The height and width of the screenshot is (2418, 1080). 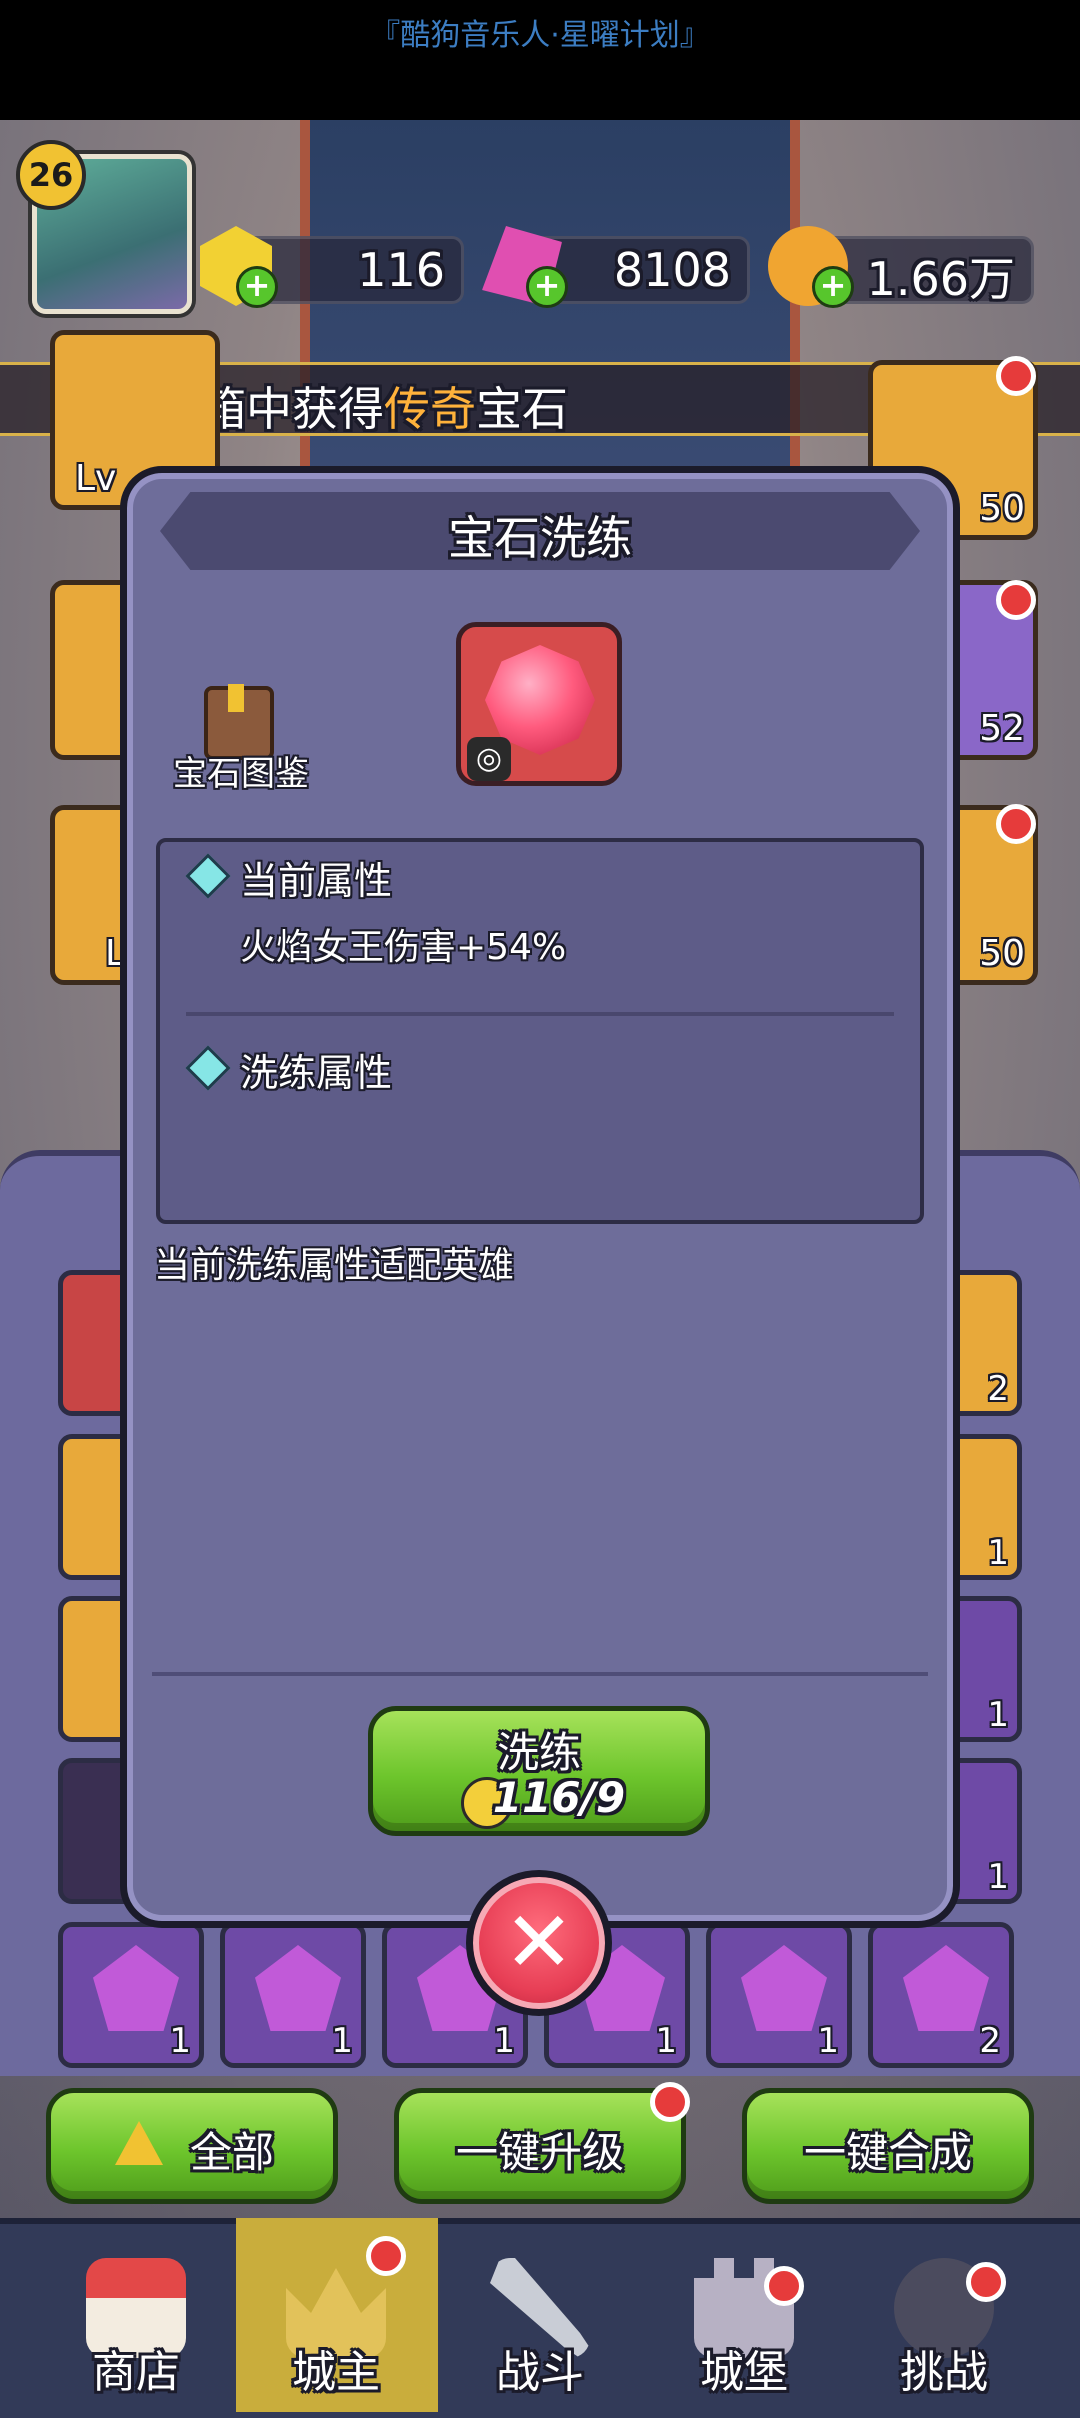 What do you see at coordinates (540, 60) in the screenshot?
I see `status-bar: 『酷狗音乐人·星曜计划』` at bounding box center [540, 60].